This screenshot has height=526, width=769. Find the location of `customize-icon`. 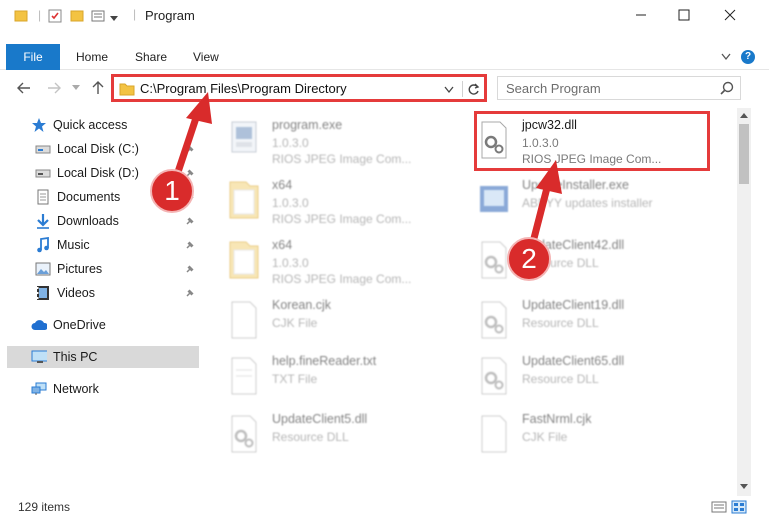

customize-icon is located at coordinates (98, 17).